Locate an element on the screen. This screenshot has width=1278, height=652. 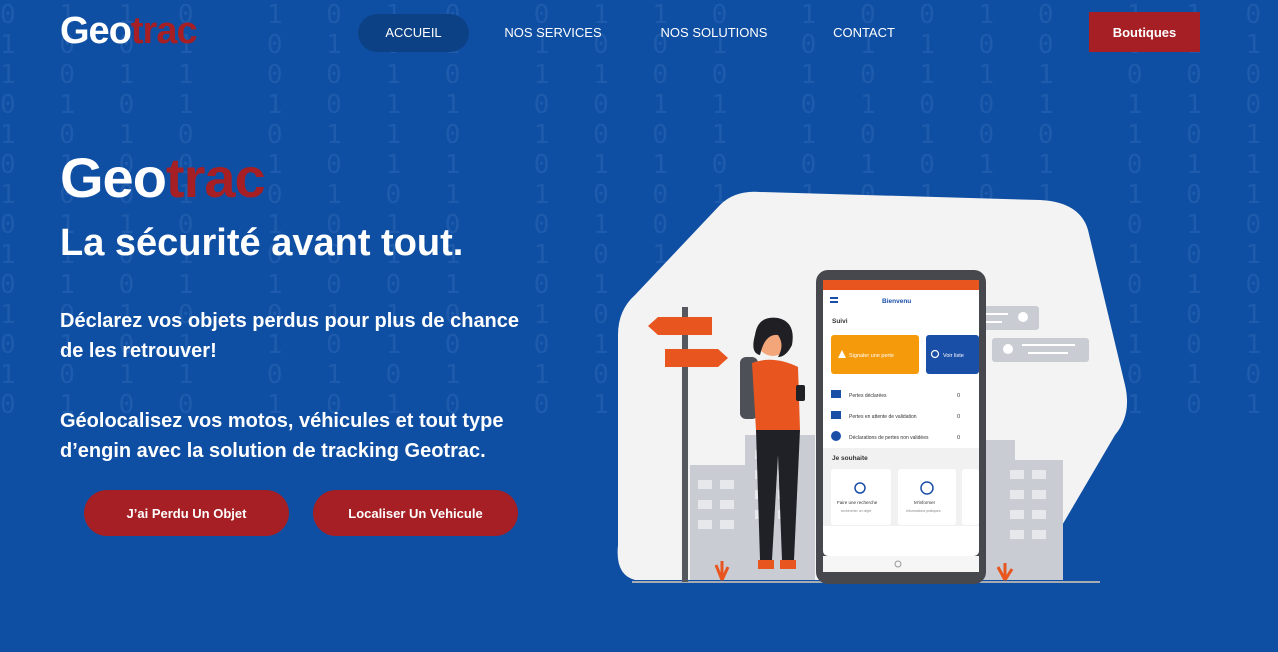
logo-geo: Geo is located at coordinates (96, 31).